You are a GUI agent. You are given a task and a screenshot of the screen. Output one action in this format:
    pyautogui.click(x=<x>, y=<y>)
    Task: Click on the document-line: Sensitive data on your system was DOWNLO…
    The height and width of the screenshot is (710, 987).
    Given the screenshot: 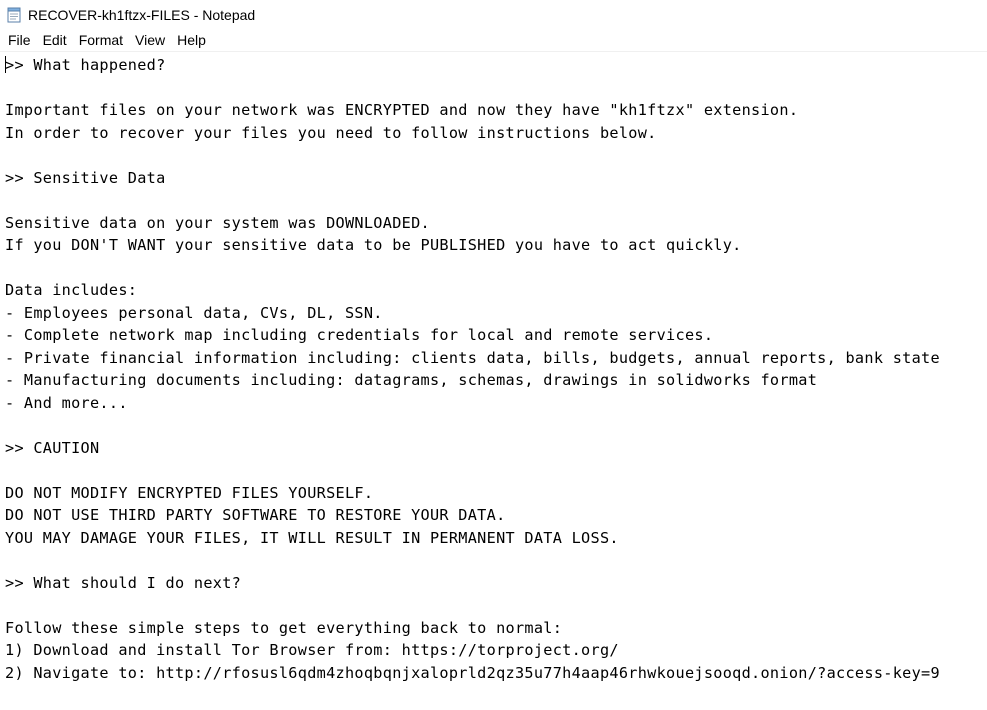 What is the action you would take?
    pyautogui.click(x=217, y=222)
    